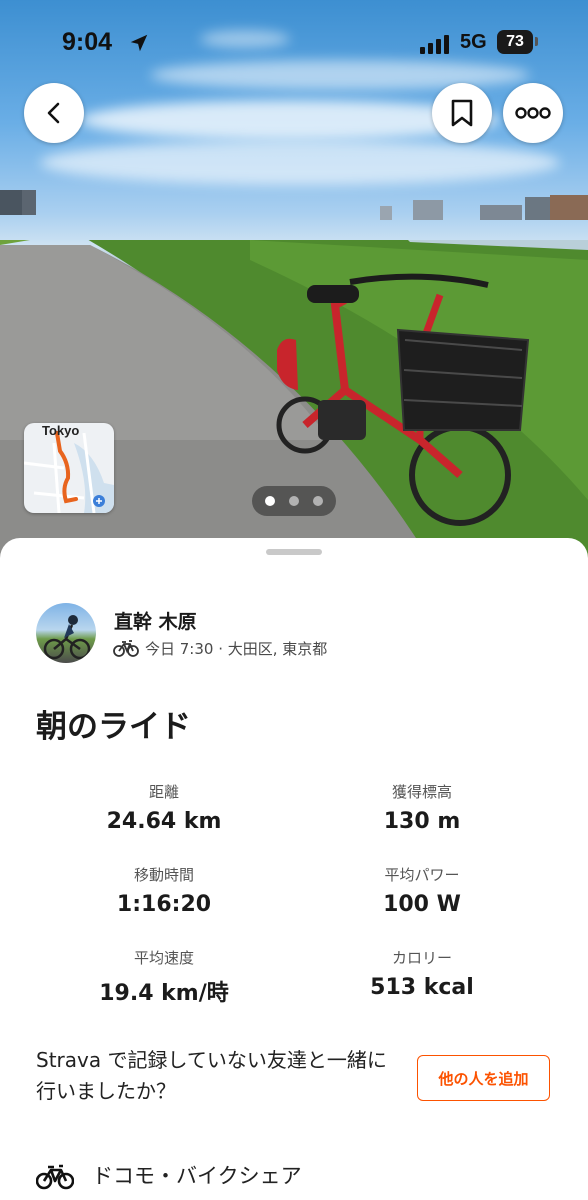 This screenshot has height=1200, width=588. I want to click on more-options-button, so click(533, 113).